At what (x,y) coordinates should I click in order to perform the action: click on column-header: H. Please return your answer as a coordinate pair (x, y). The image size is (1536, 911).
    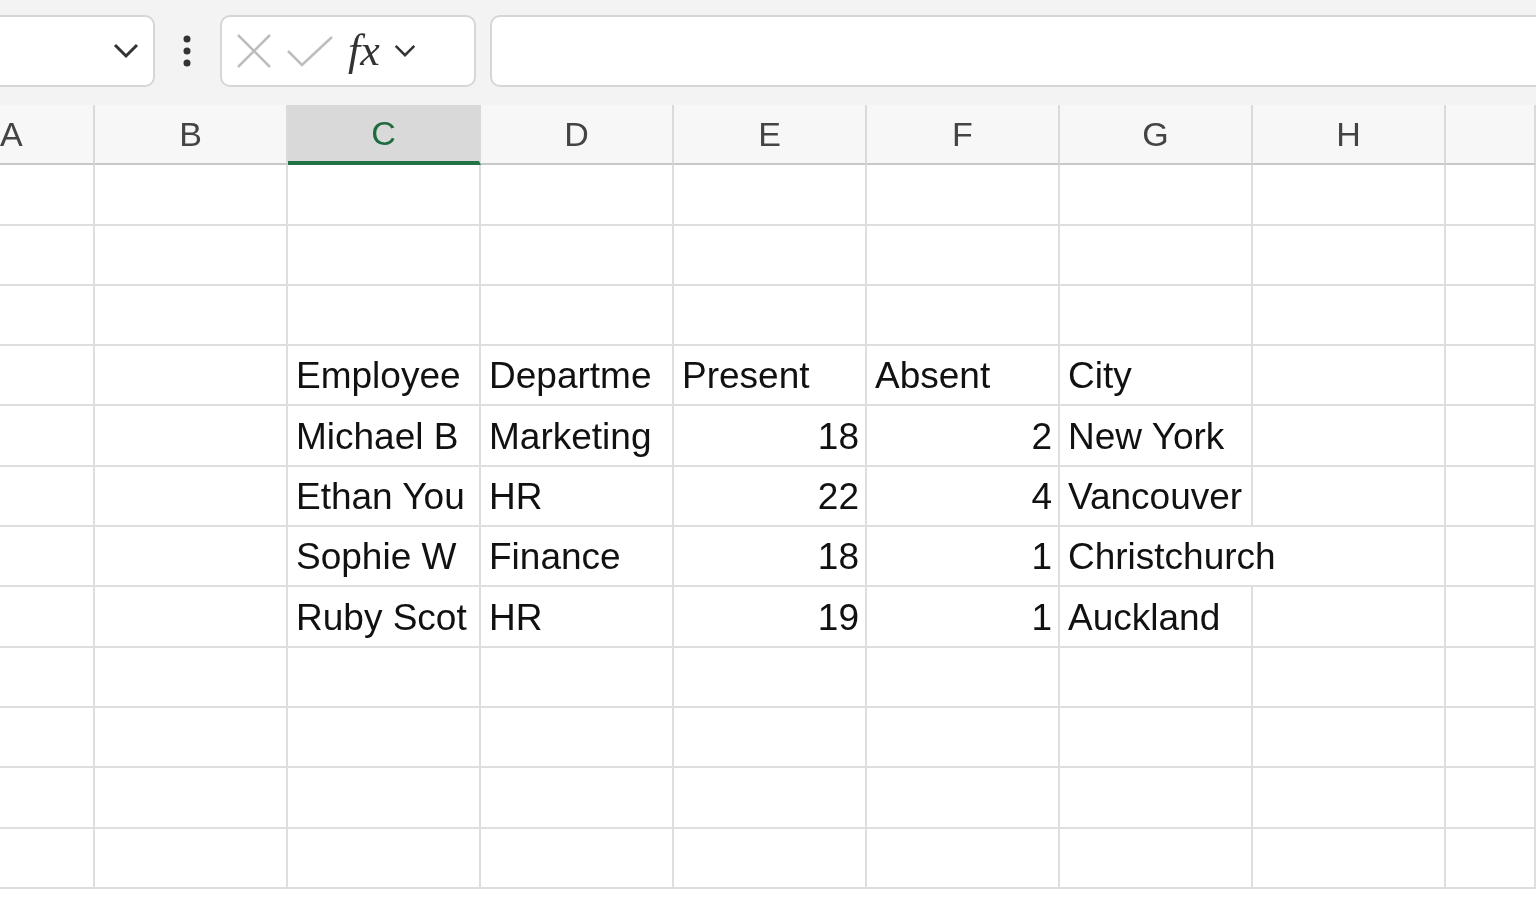
    Looking at the image, I should click on (1349, 135).